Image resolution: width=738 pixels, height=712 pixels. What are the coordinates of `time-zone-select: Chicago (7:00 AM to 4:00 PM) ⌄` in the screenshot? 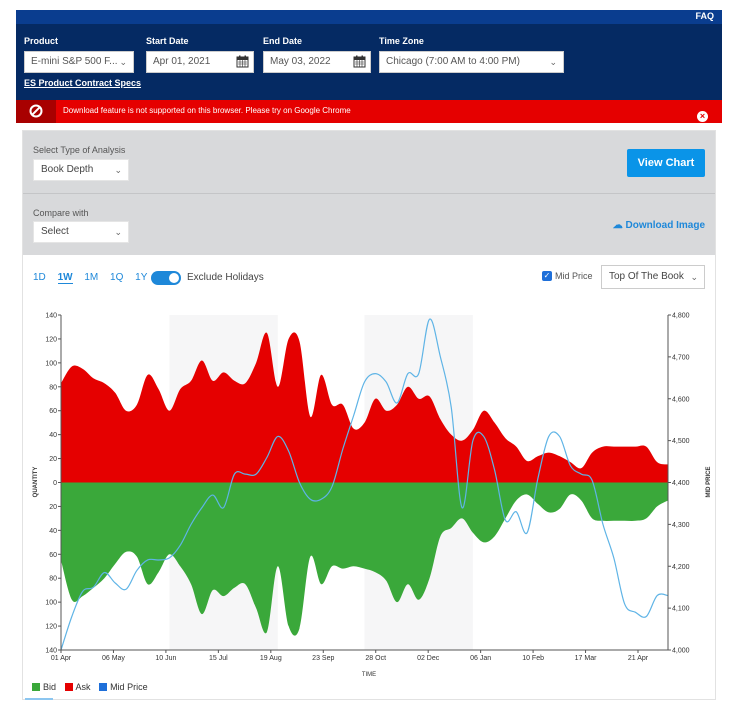 It's located at (471, 62).